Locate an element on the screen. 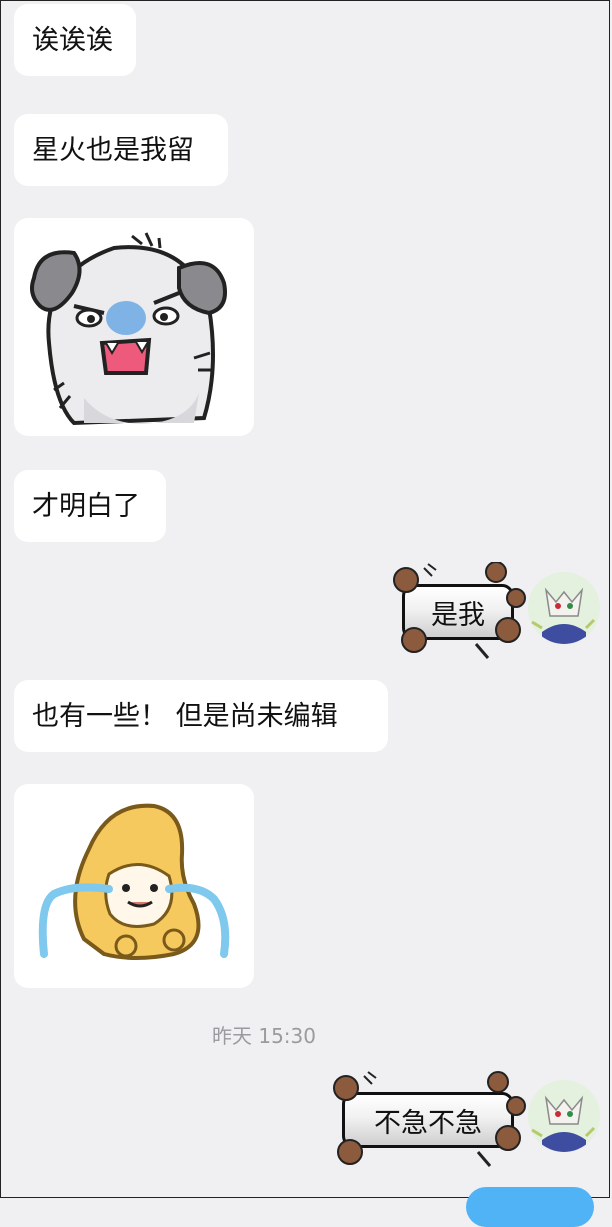 This screenshot has height=1227, width=612. message-bubble-received: 诶诶诶 is located at coordinates (75, 40).